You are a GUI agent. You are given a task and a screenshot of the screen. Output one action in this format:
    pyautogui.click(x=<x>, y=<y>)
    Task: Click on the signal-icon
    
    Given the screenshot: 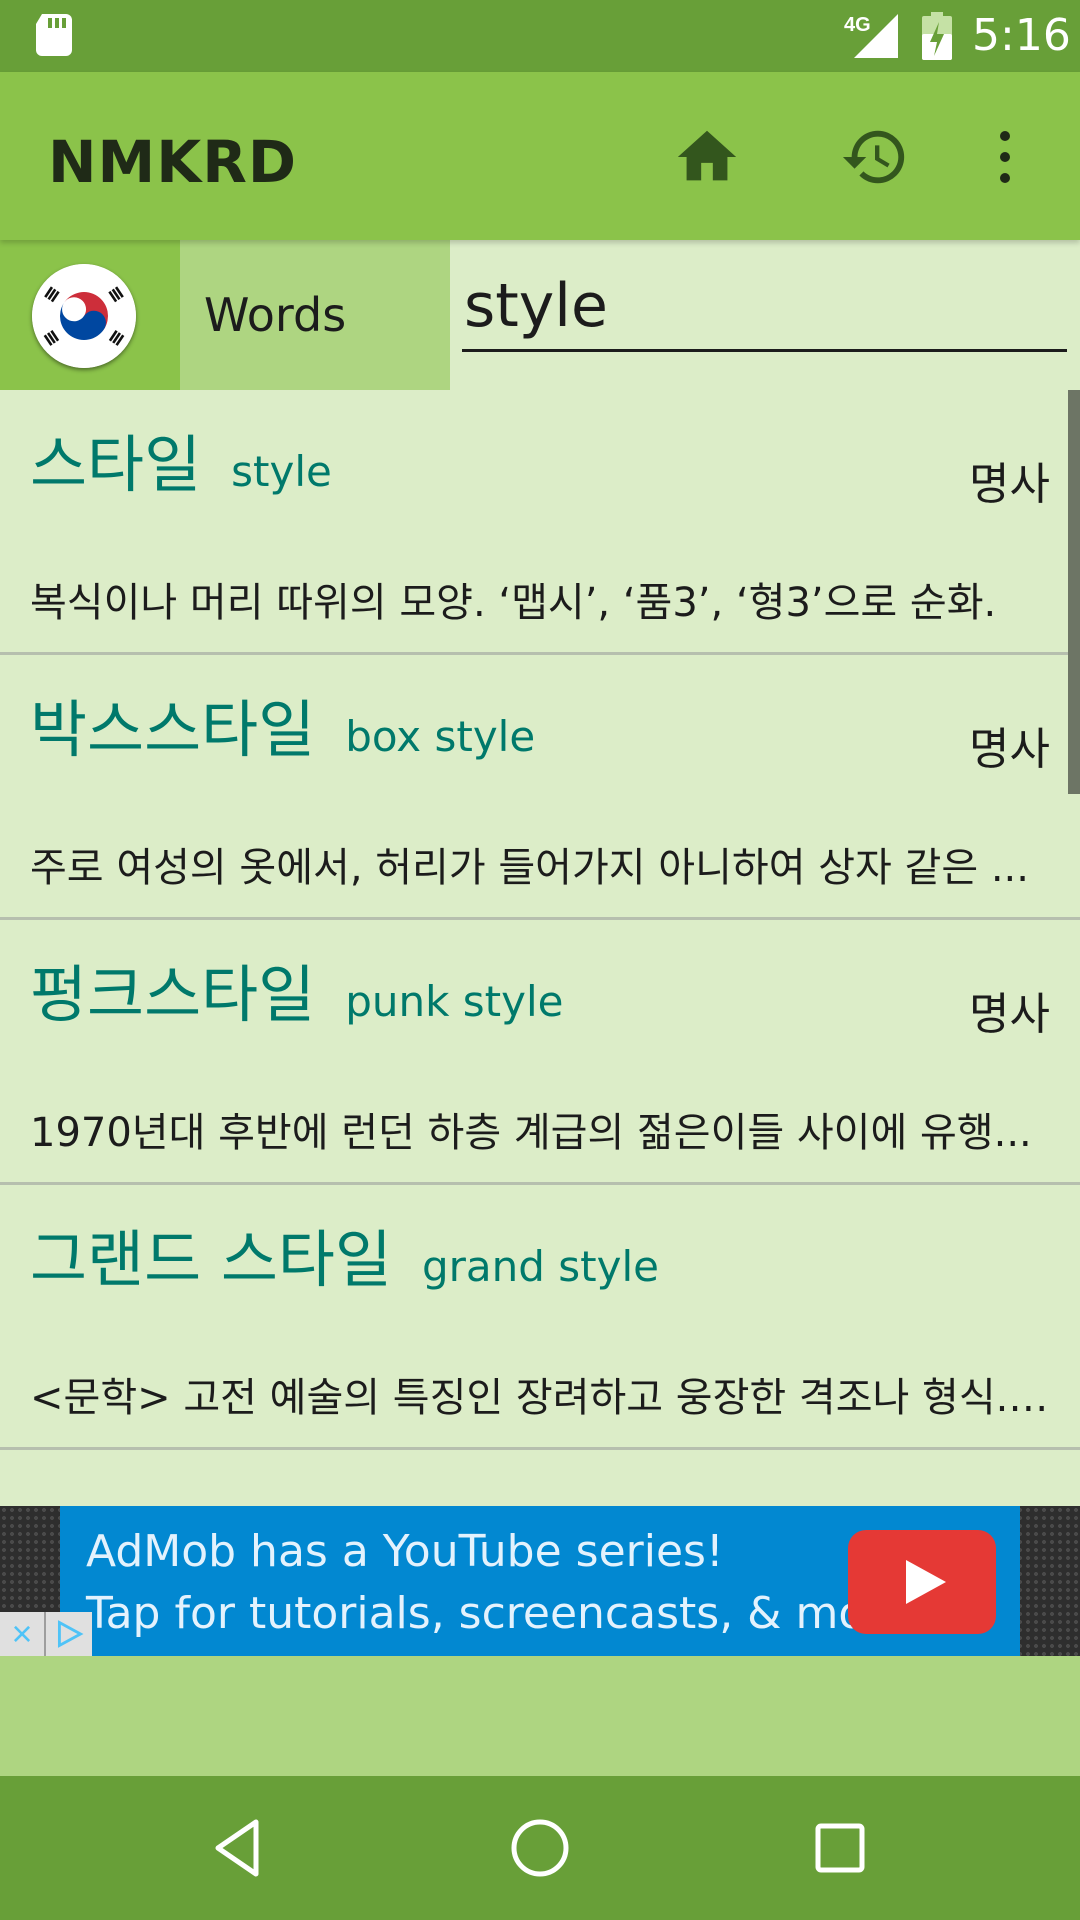 What is the action you would take?
    pyautogui.click(x=876, y=36)
    